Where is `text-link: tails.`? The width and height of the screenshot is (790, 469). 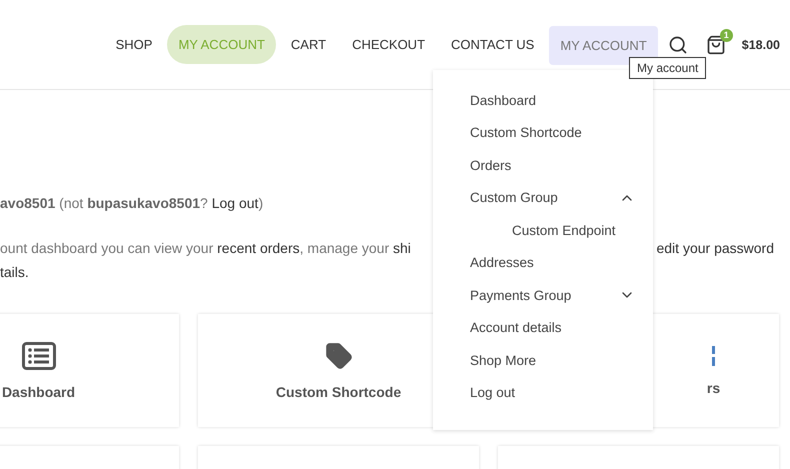 text-link: tails. is located at coordinates (14, 272).